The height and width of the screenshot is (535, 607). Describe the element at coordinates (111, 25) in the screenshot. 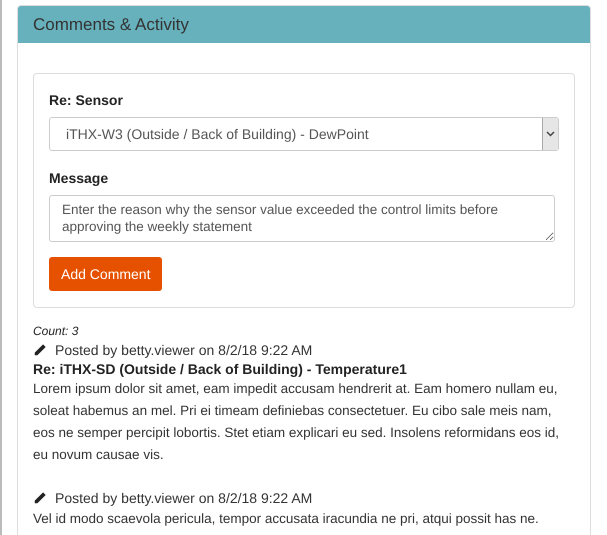

I see `panel-title: Comments & Activity` at that location.